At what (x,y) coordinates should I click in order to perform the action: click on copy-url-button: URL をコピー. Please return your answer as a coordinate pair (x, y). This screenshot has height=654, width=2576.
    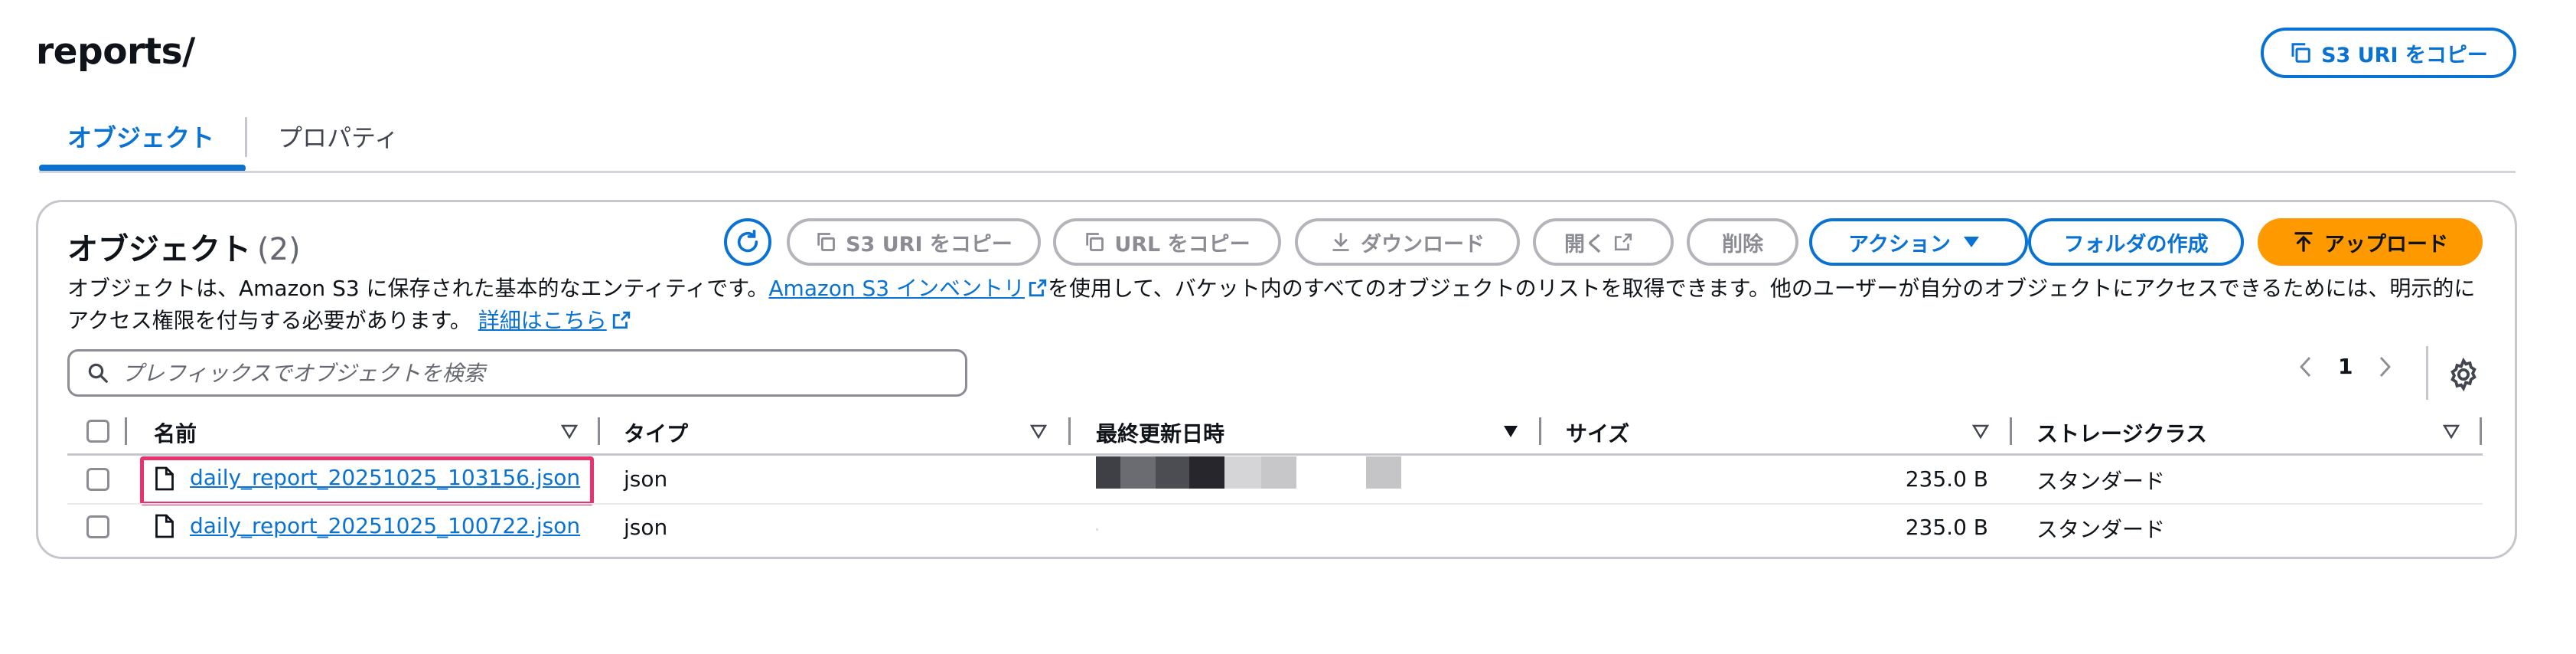
    Looking at the image, I should click on (1167, 242).